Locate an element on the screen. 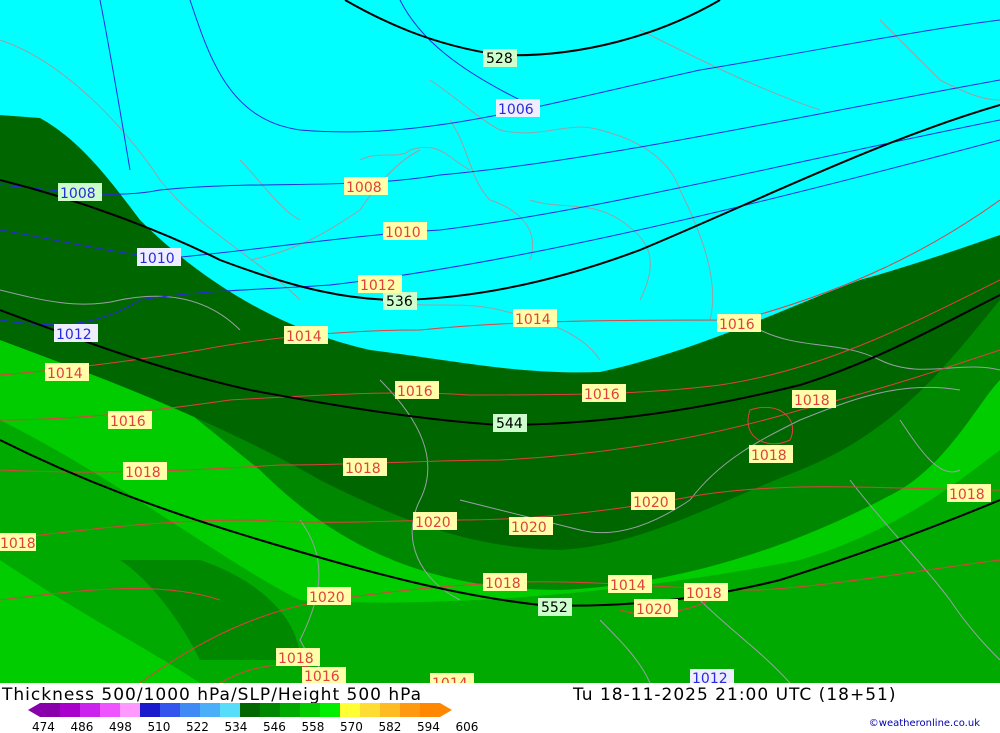 The width and height of the screenshot is (1000, 733). color-scale: 474 486 498 510 522 534 546 558 570 582 594 606 is located at coordinates (253, 718).